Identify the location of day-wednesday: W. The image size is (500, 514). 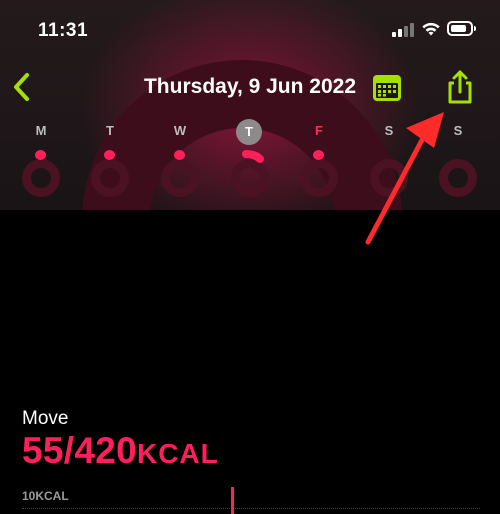
(180, 163).